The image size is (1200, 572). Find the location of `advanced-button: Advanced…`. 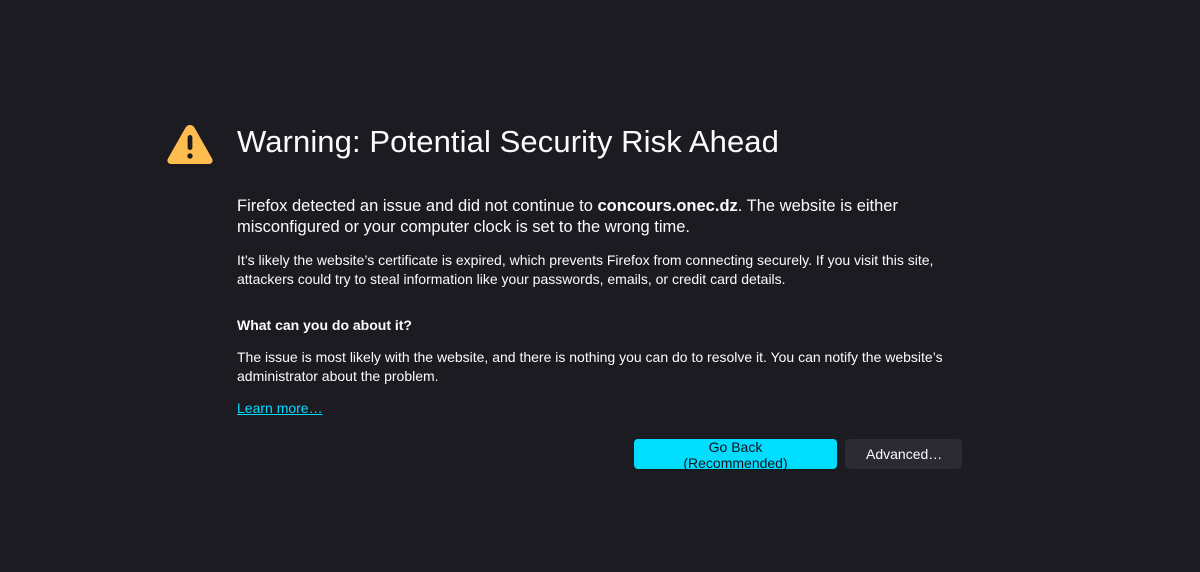

advanced-button: Advanced… is located at coordinates (903, 454).